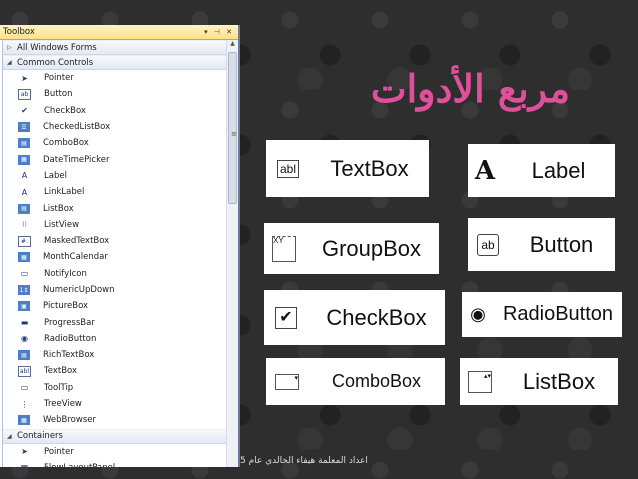 The width and height of the screenshot is (638, 479). What do you see at coordinates (221, 32) in the screenshot?
I see `toolbox-window-controls: ▾ ⊣ ✕` at bounding box center [221, 32].